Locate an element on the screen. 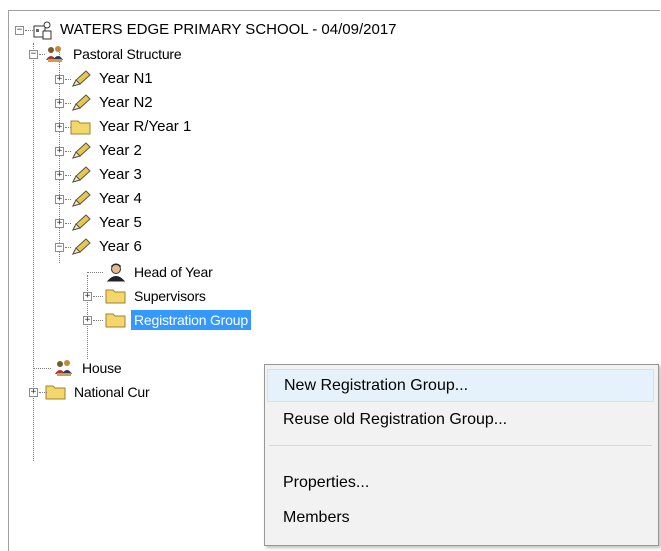  tree-item-year-n1: + Year N1 is located at coordinates (105, 79).